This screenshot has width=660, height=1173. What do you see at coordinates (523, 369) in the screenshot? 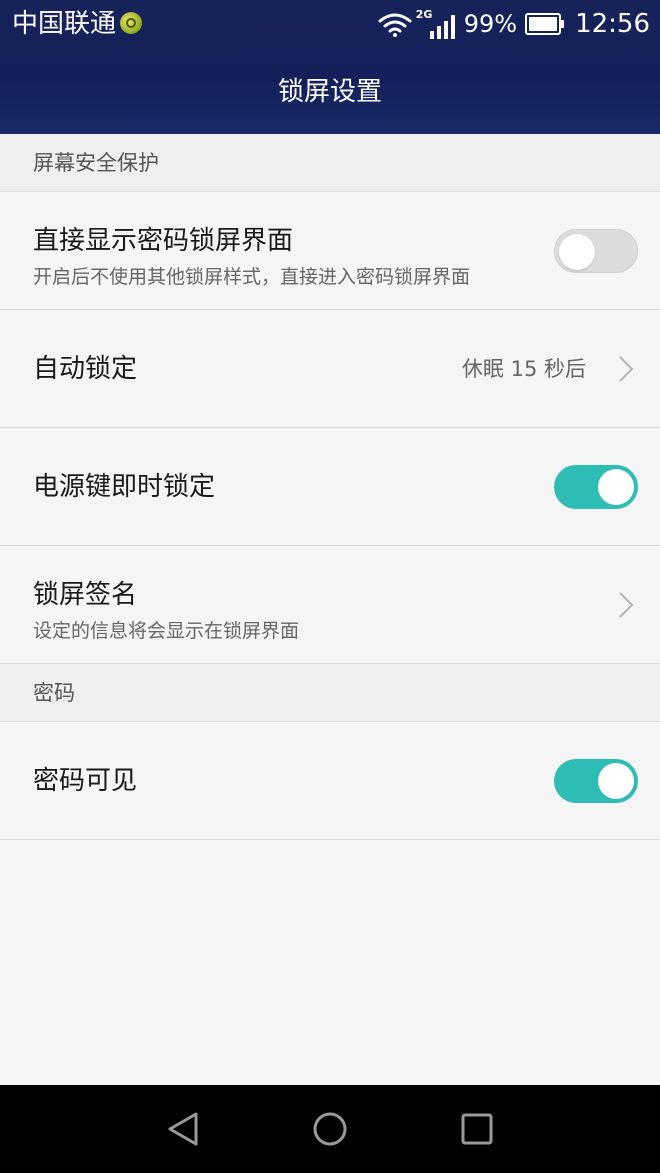
I see `setting-value: 休眠 15 秒后` at bounding box center [523, 369].